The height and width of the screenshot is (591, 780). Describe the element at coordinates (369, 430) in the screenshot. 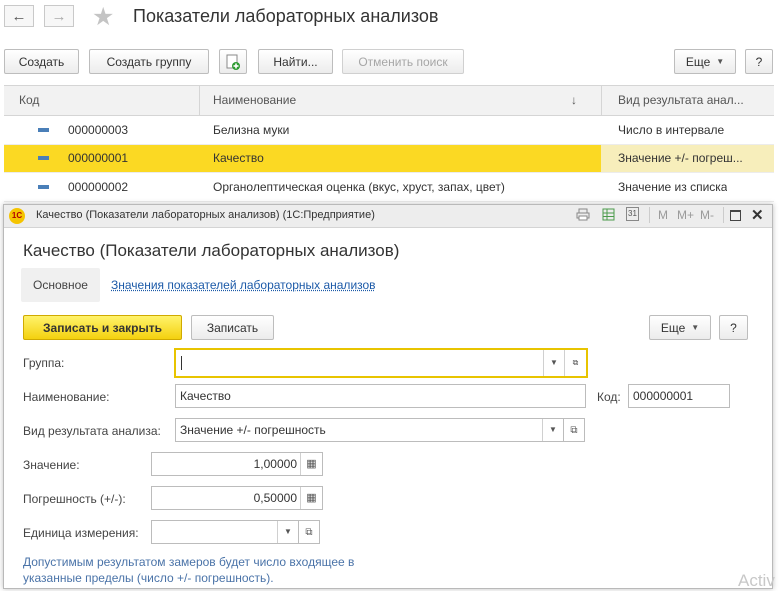

I see `result-type-field: Значение +/- погрешность ▼` at that location.